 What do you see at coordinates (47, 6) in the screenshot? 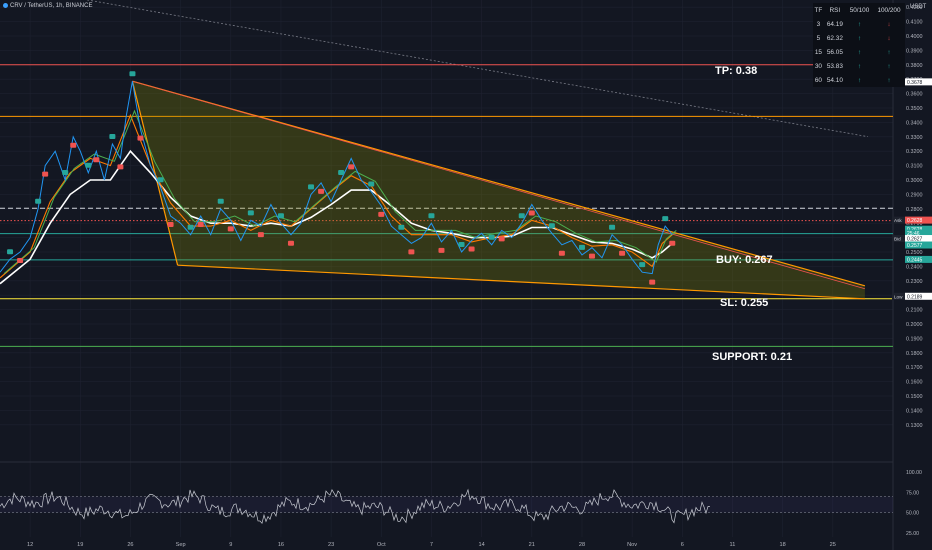
I see `symbol-header: CRV / TetherUS, 1h, BINANCE` at bounding box center [47, 6].